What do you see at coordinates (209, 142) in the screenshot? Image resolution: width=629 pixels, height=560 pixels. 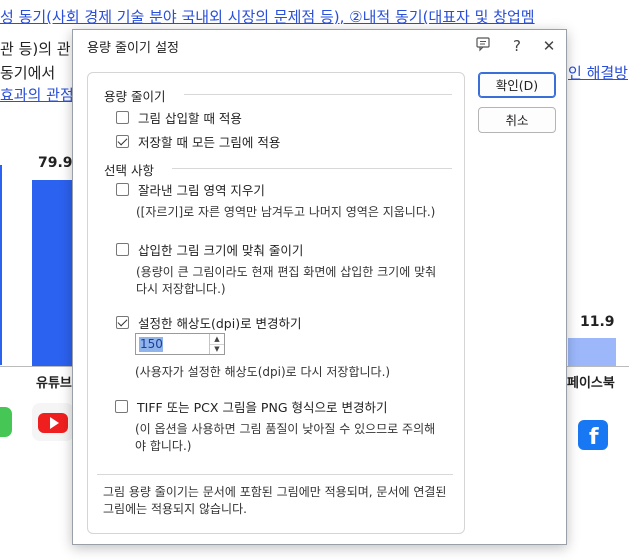 I see `option-label: 저장할 때 모든 그림에 적용` at bounding box center [209, 142].